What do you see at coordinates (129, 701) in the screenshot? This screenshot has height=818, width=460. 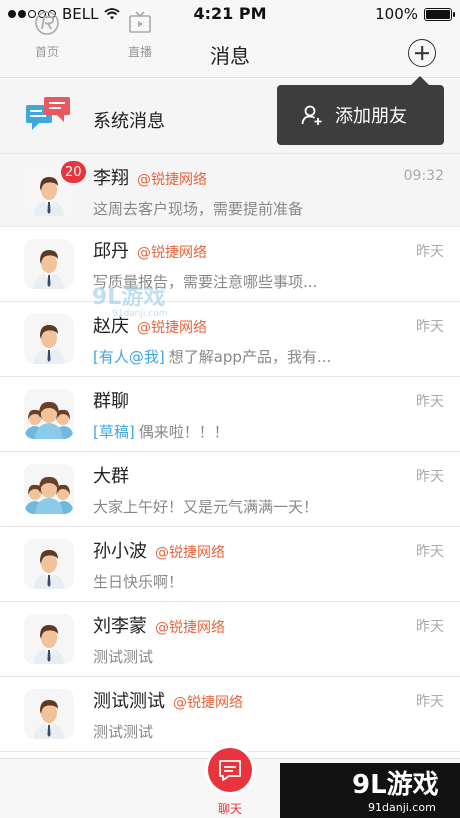 I see `contact-name: 测试测试` at bounding box center [129, 701].